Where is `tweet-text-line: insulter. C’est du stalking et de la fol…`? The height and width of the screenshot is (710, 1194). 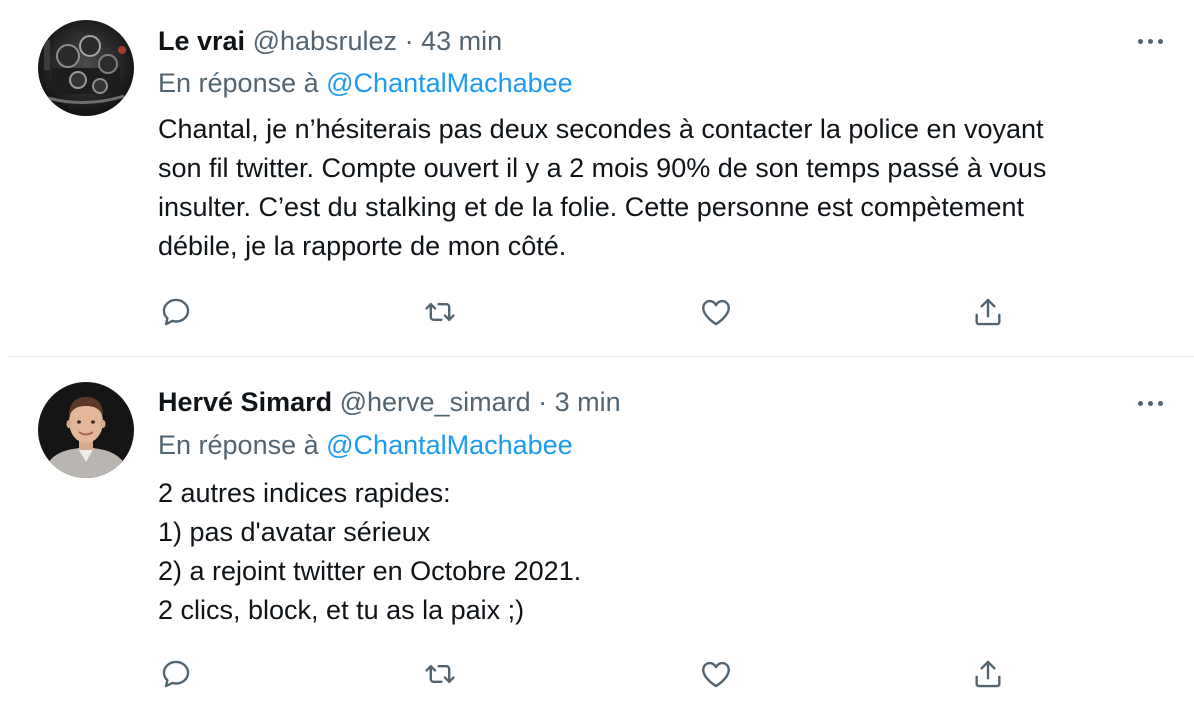
tweet-text-line: insulter. C’est du stalking et de la fol… is located at coordinates (591, 207).